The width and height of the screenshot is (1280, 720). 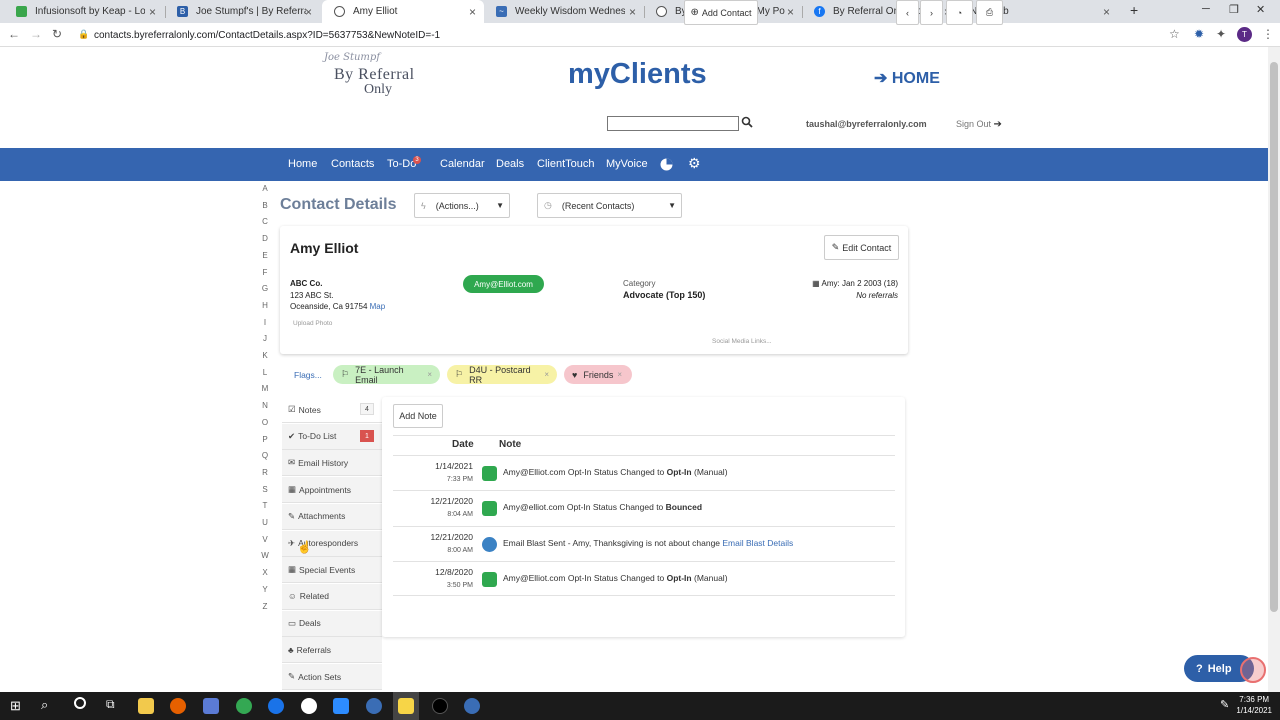 What do you see at coordinates (673, 123) in the screenshot?
I see `search-input` at bounding box center [673, 123].